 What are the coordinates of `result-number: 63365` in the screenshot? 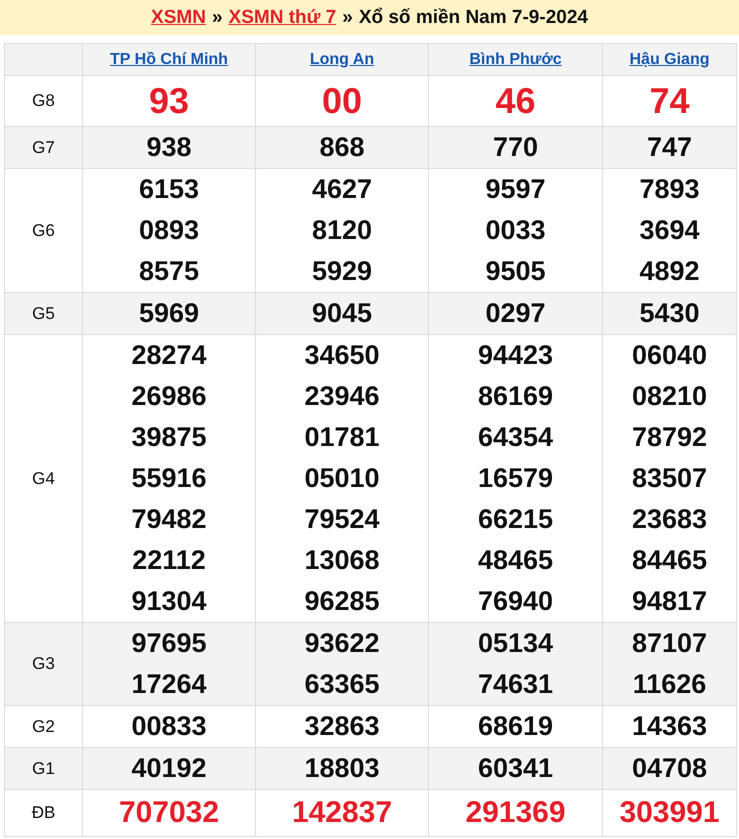 It's located at (342, 684).